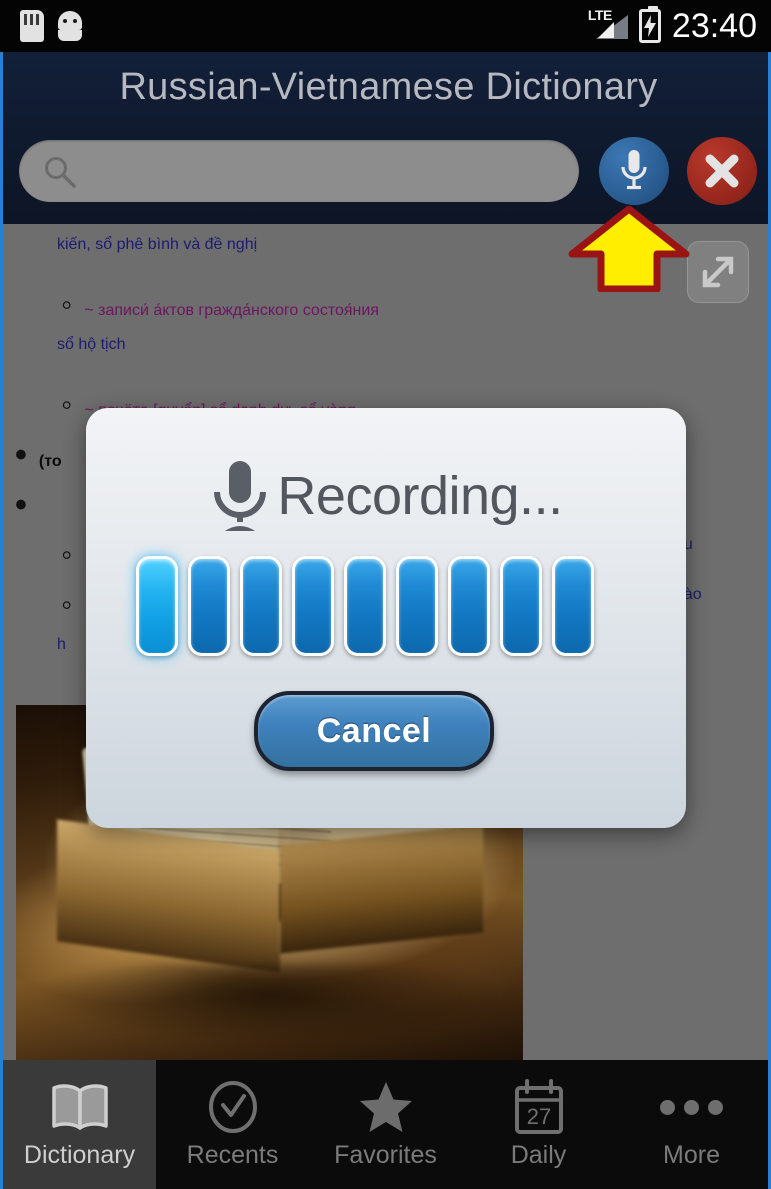 This screenshot has height=1189, width=771. Describe the element at coordinates (60, 172) in the screenshot. I see `search-icon` at that location.